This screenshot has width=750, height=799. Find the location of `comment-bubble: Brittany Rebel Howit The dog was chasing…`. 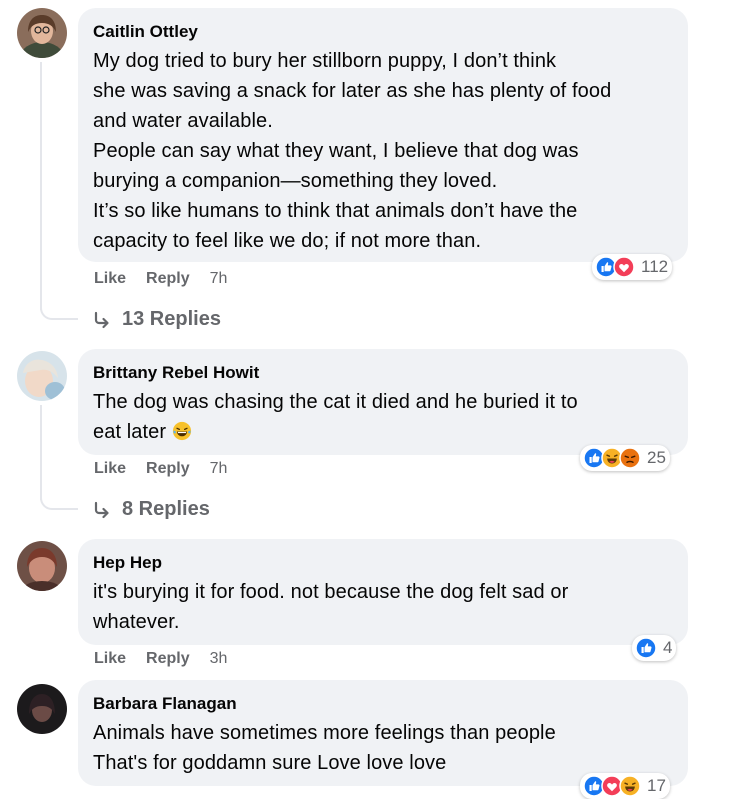

comment-bubble: Brittany Rebel Howit The dog was chasing… is located at coordinates (383, 402).